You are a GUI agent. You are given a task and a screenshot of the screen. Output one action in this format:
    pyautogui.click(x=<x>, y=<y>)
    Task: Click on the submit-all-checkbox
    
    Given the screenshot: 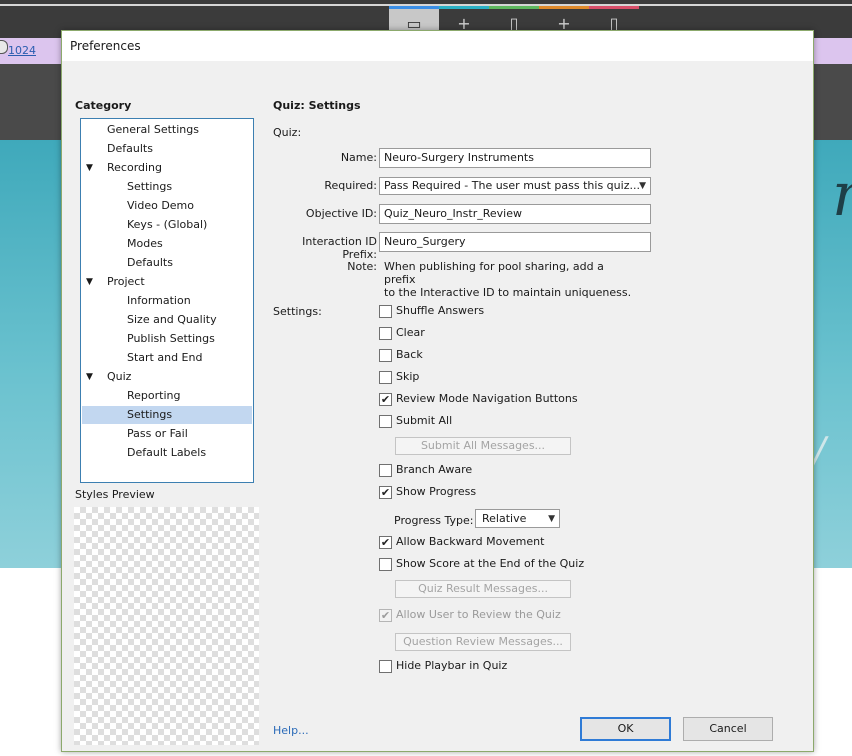 What is the action you would take?
    pyautogui.click(x=385, y=421)
    